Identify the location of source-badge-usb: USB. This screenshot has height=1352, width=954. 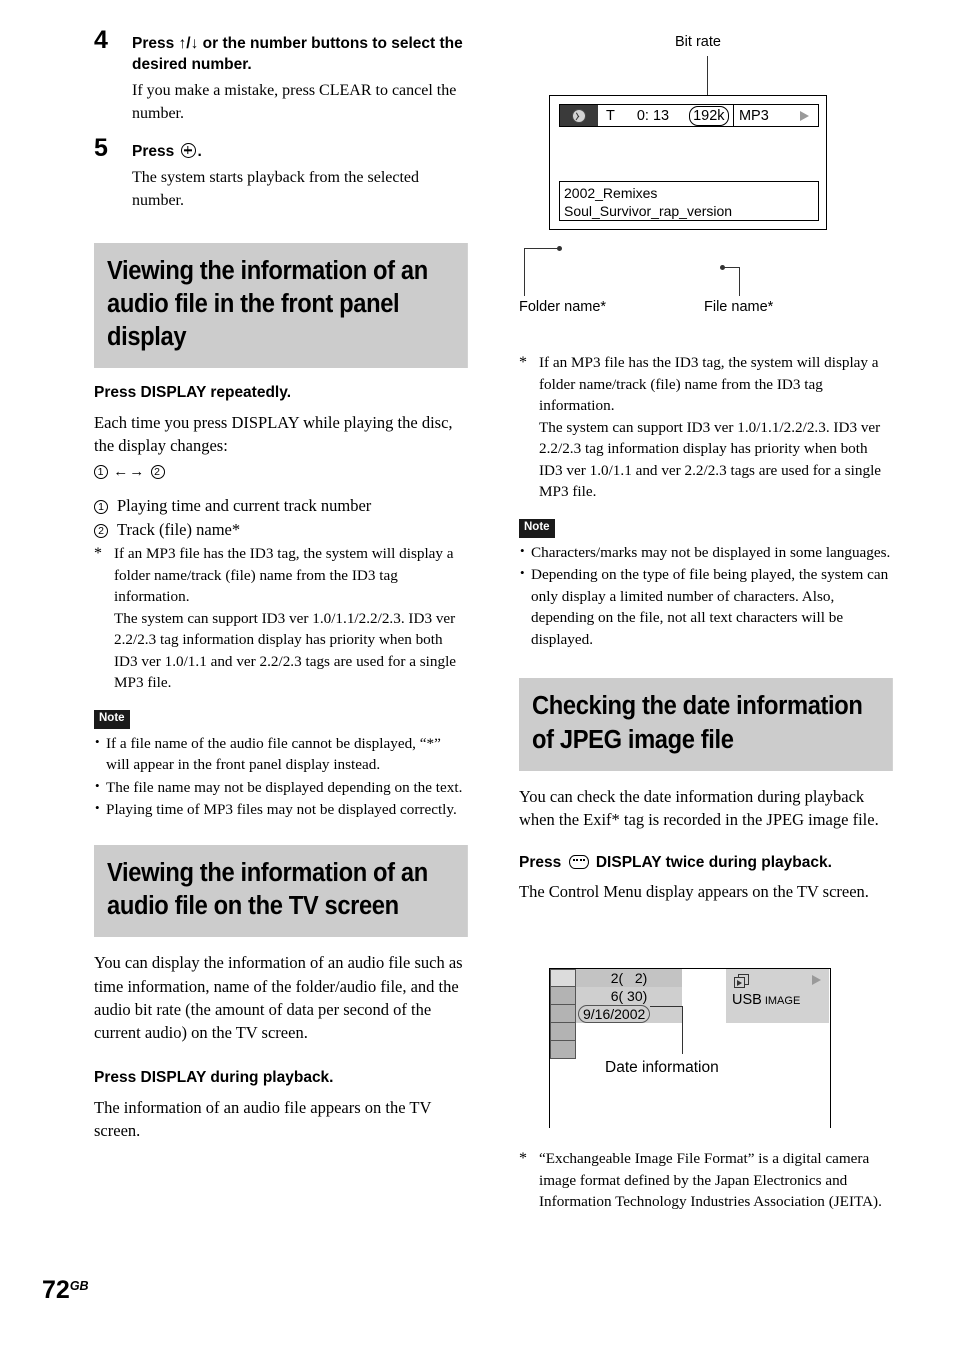
(747, 1000).